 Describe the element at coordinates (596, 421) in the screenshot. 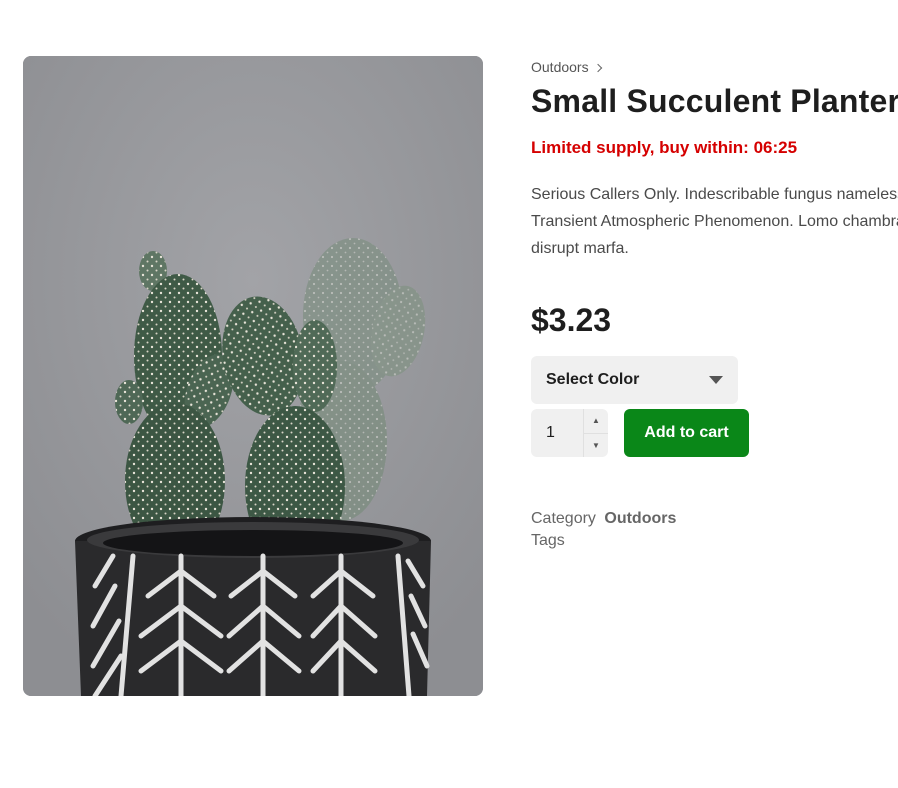

I see `increment-icon: ▲` at that location.